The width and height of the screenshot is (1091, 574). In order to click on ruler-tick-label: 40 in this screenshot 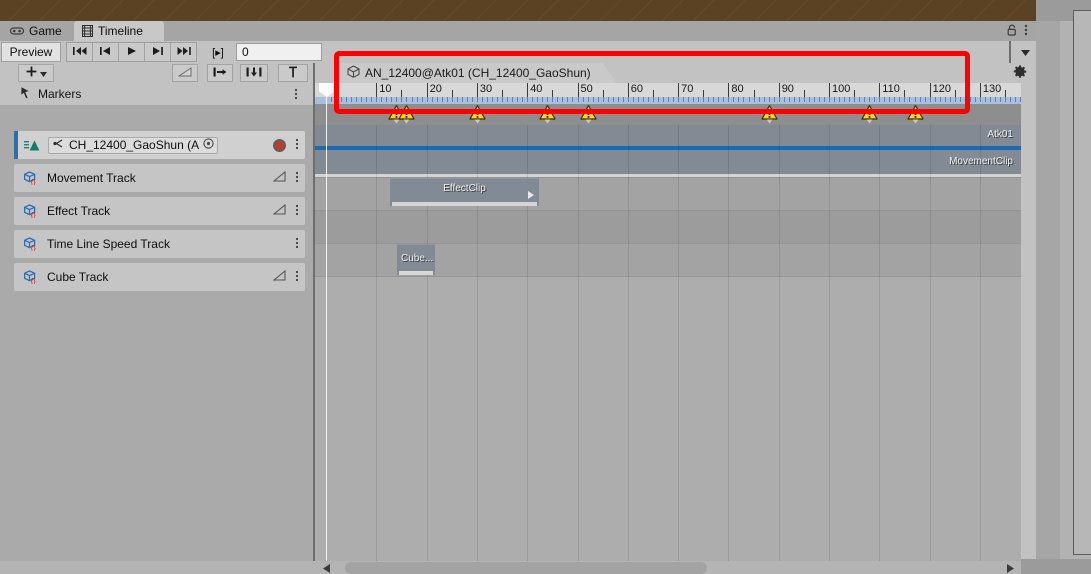, I will do `click(536, 89)`.